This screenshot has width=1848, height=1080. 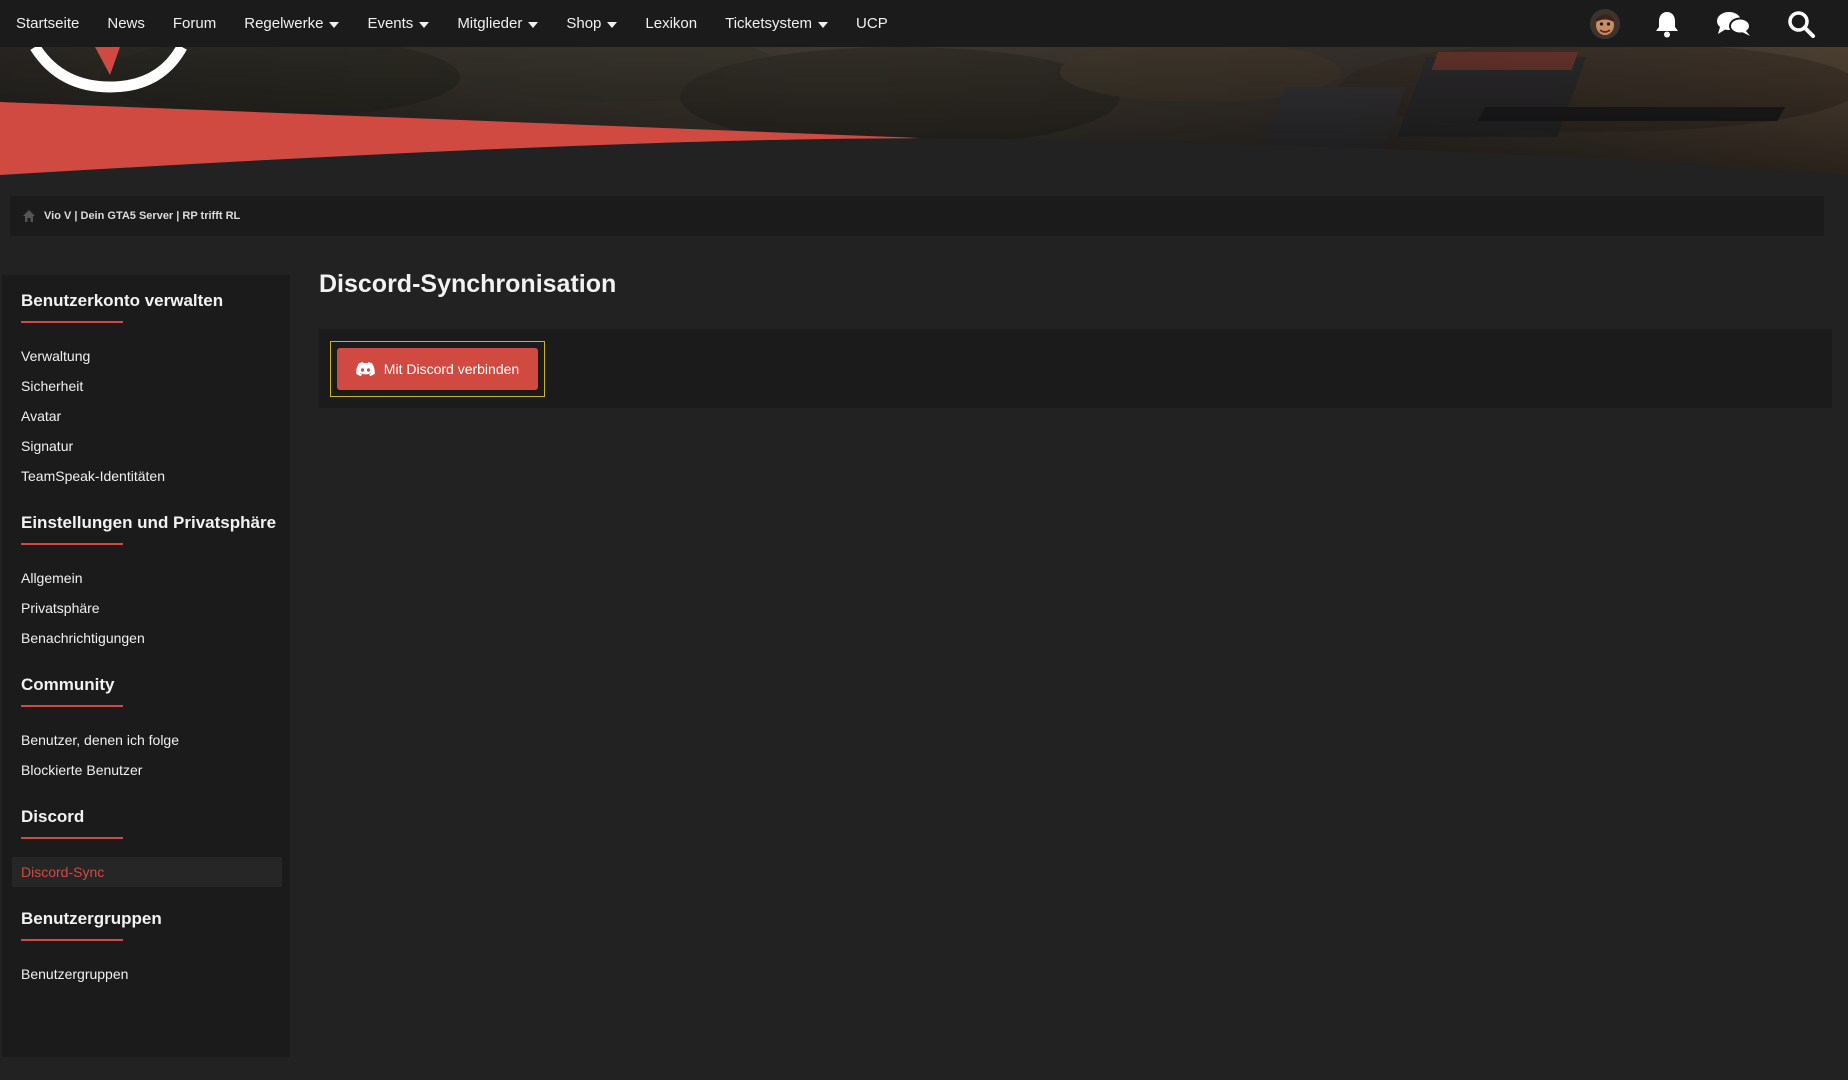 What do you see at coordinates (148, 529) in the screenshot?
I see `sidebar-section-title: Einstellungen und Privatsphäre` at bounding box center [148, 529].